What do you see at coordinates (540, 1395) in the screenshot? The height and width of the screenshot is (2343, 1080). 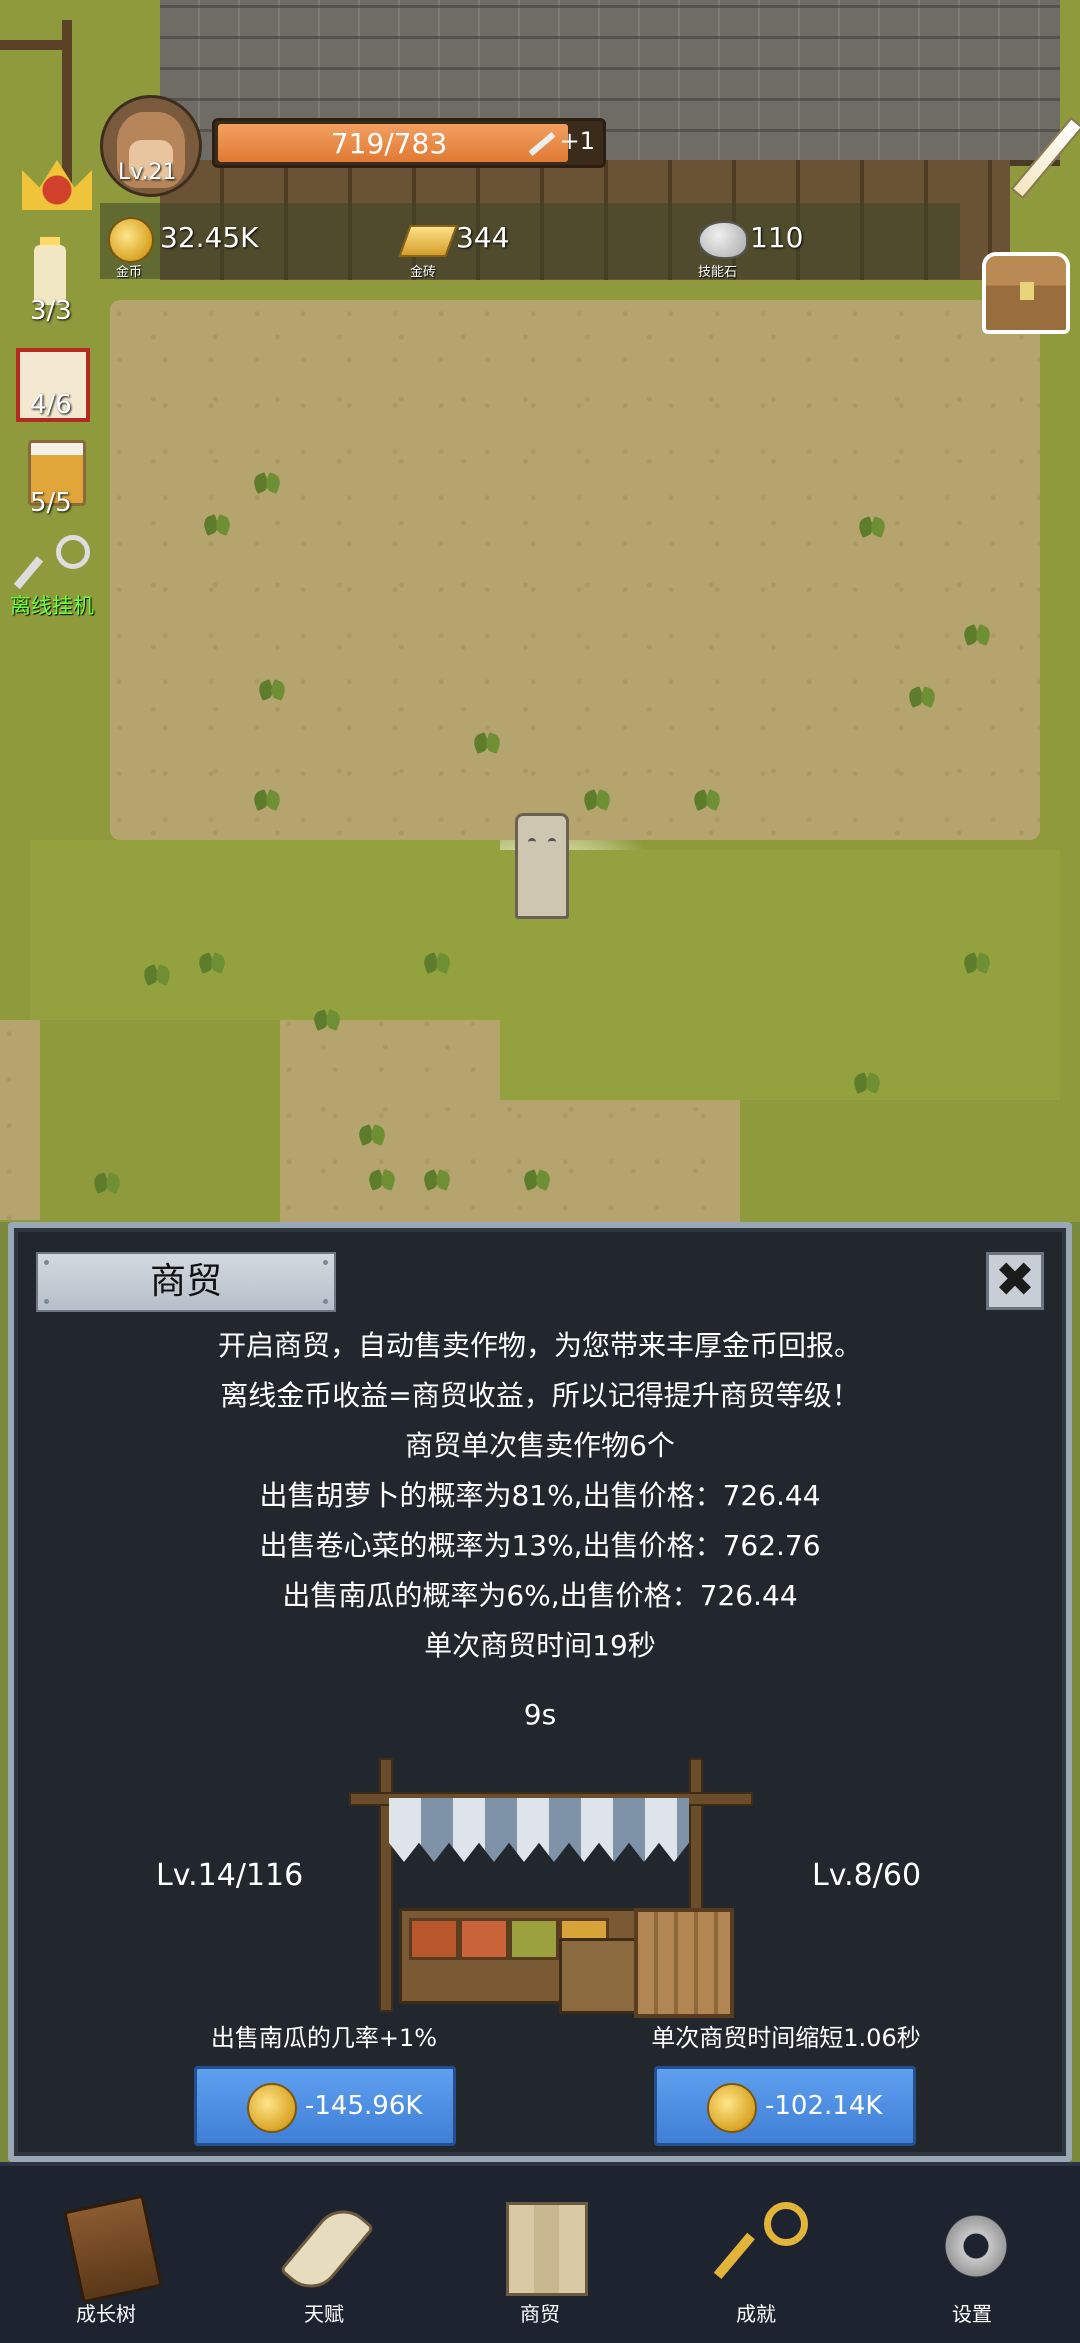 I see `description-line: 离线金币收益=商贸收益，所以记得提升商贸等级！` at bounding box center [540, 1395].